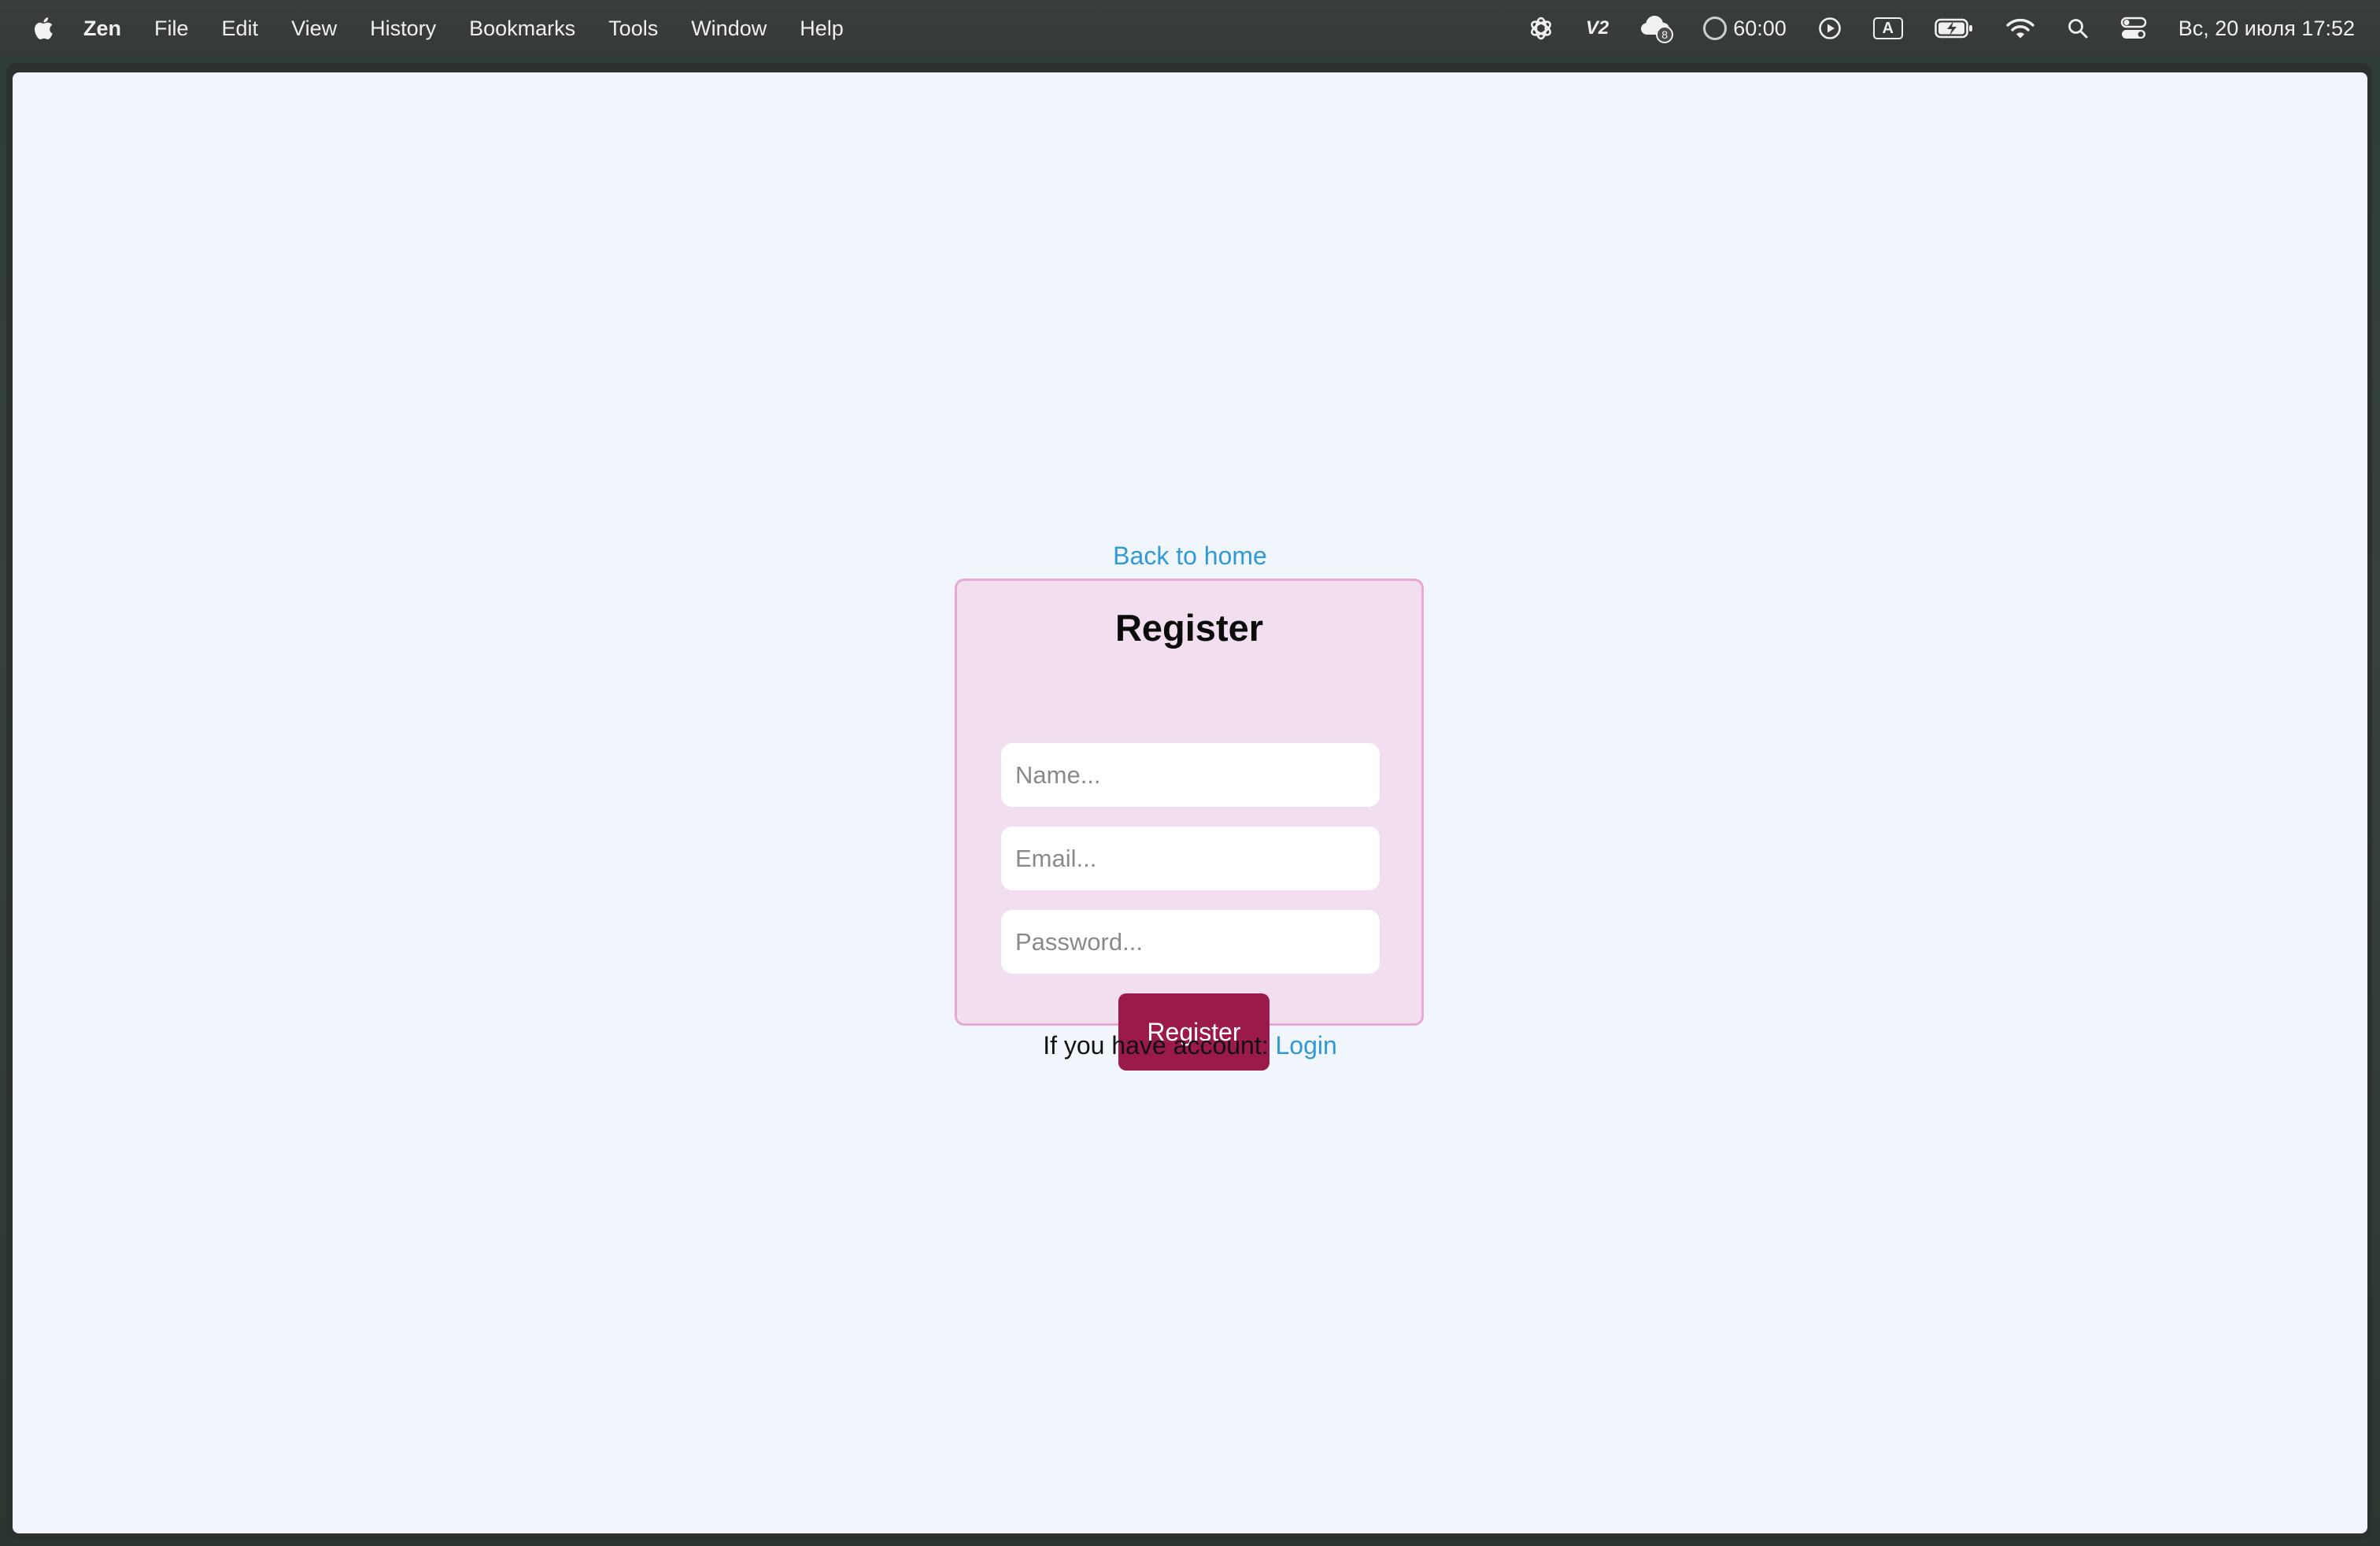  What do you see at coordinates (1306, 1045) in the screenshot?
I see `login-link: Login` at bounding box center [1306, 1045].